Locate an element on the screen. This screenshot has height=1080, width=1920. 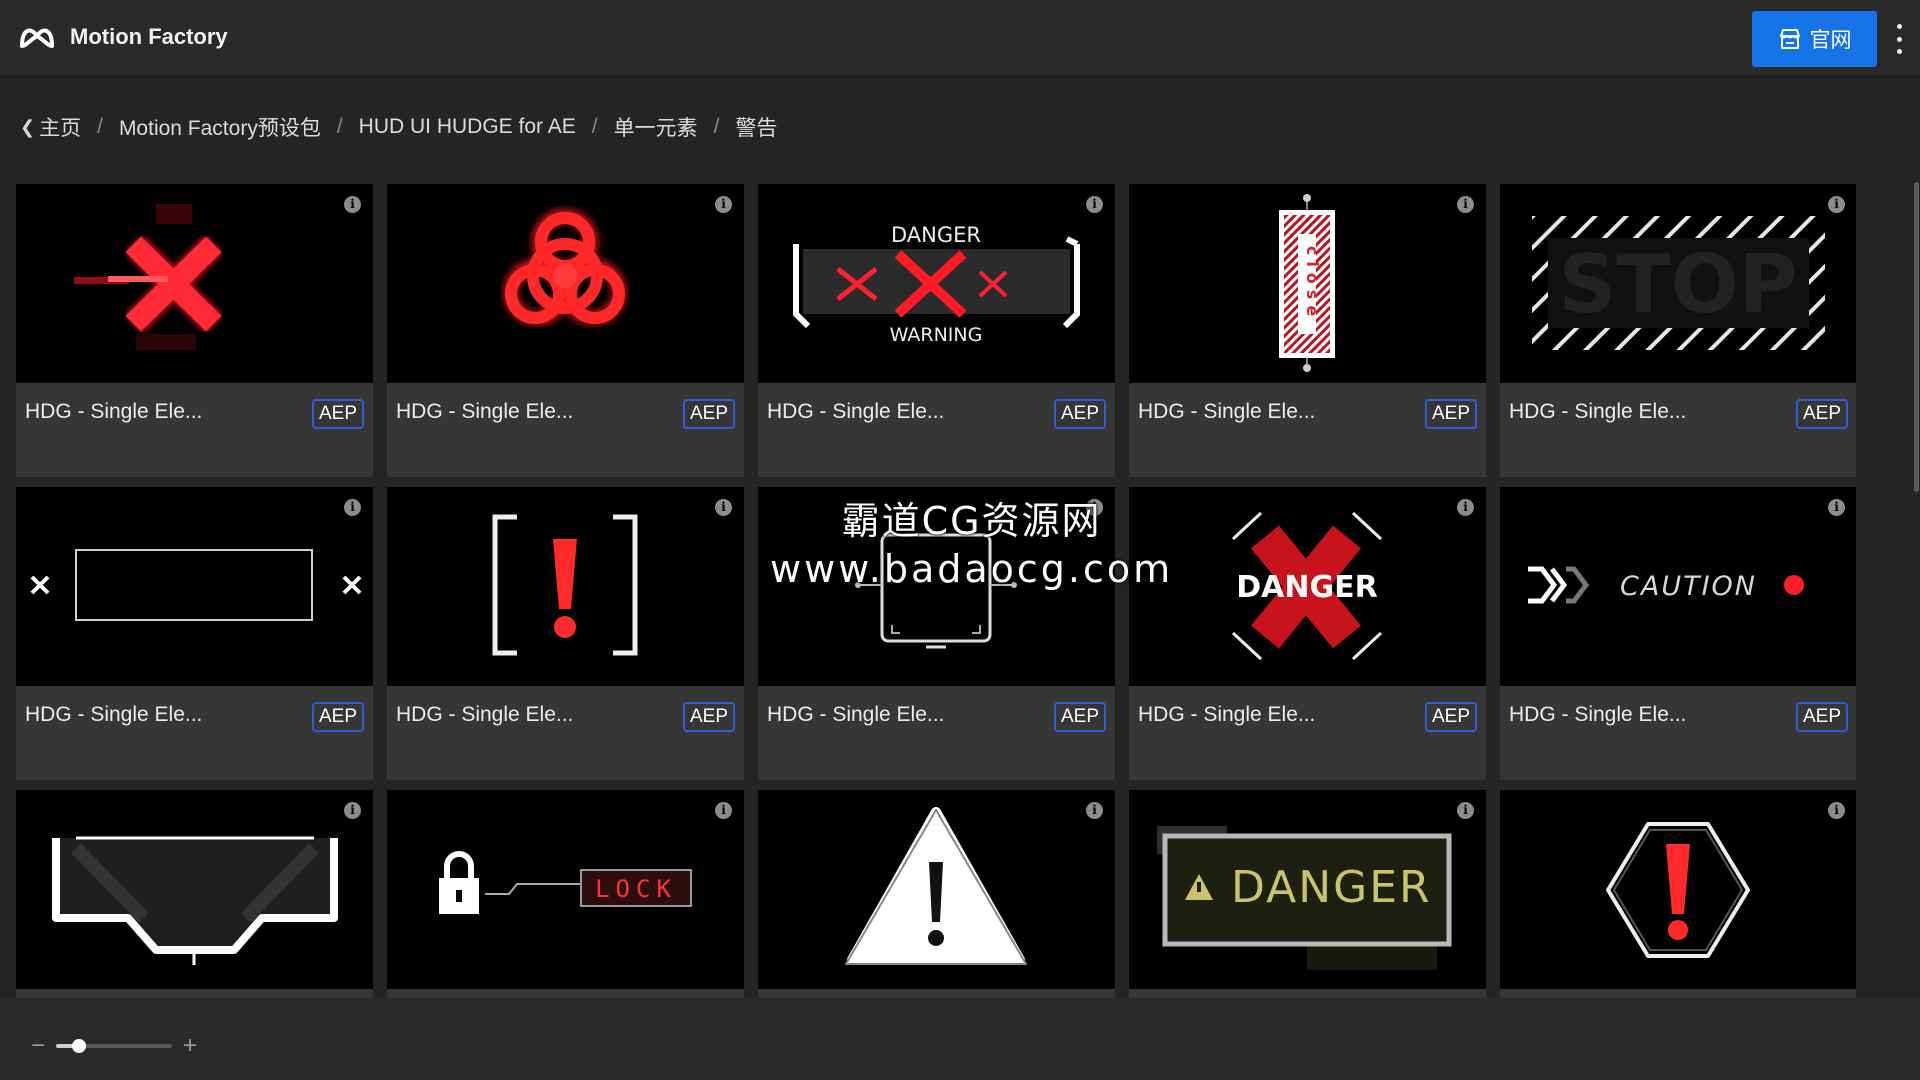
store-icon is located at coordinates (1789, 39).